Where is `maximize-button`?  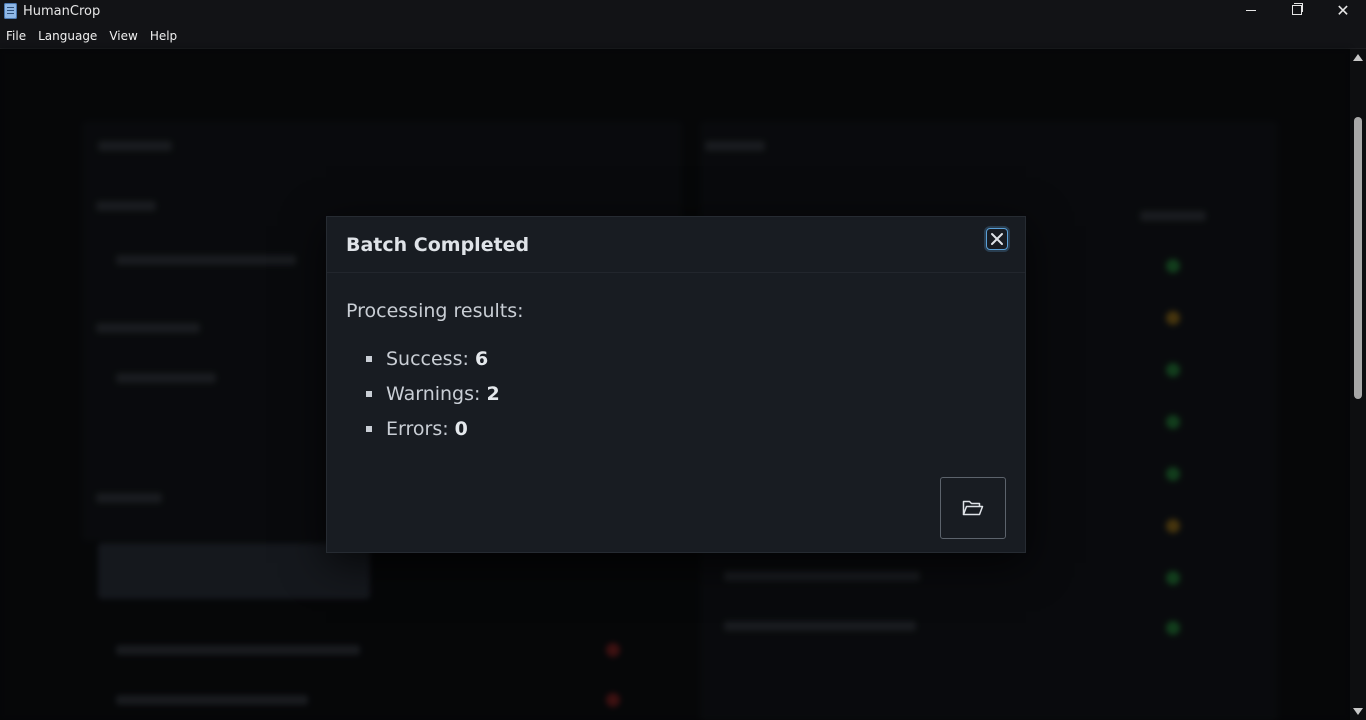
maximize-button is located at coordinates (1297, 12).